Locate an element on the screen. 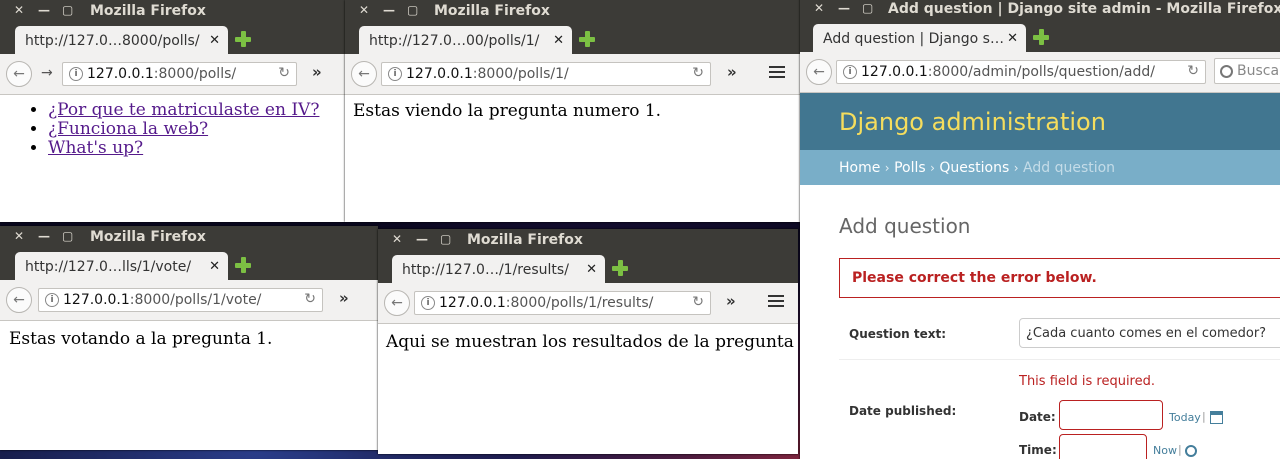 The image size is (1280, 459). breadcrumb-polls: Polls is located at coordinates (910, 168).